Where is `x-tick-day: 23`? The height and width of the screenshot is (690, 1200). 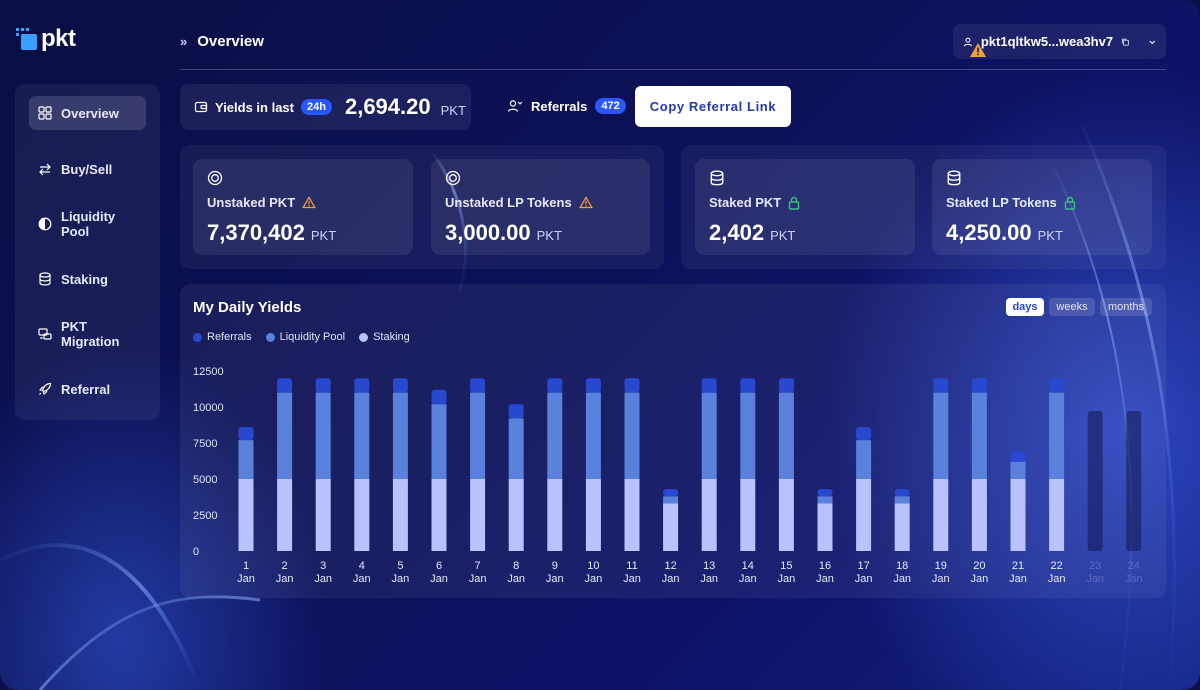 x-tick-day: 23 is located at coordinates (1095, 566).